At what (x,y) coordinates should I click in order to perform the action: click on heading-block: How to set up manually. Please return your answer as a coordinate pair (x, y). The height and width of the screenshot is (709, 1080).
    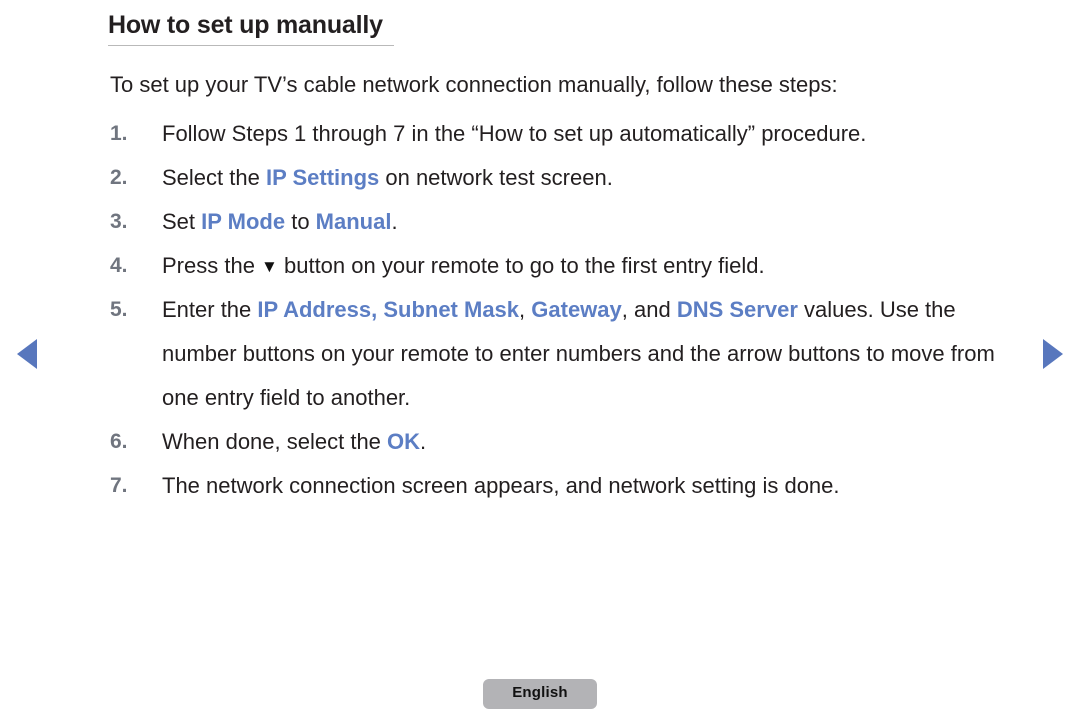
    Looking at the image, I should click on (253, 28).